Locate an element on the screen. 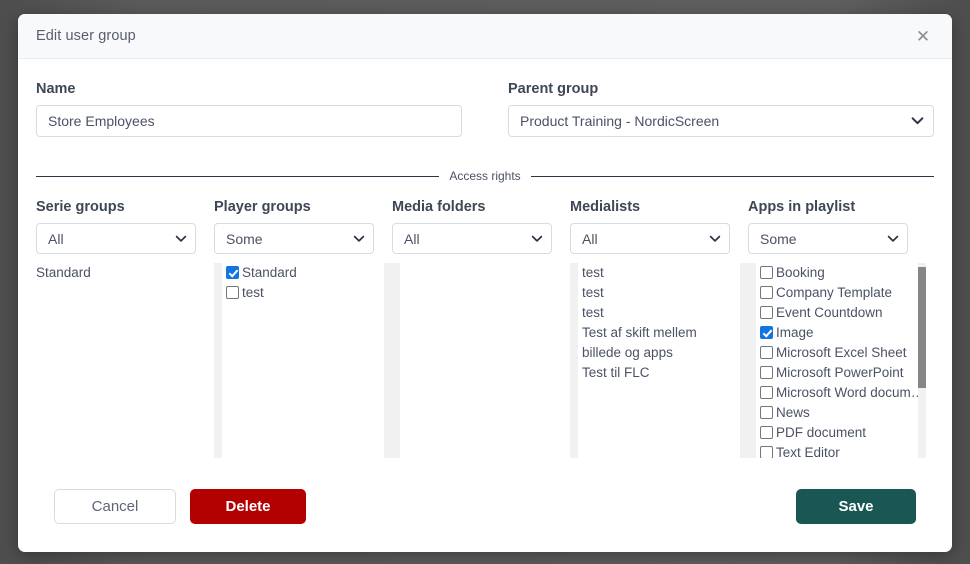  access-list-panel-serie-groups: Standard is located at coordinates (125, 360).